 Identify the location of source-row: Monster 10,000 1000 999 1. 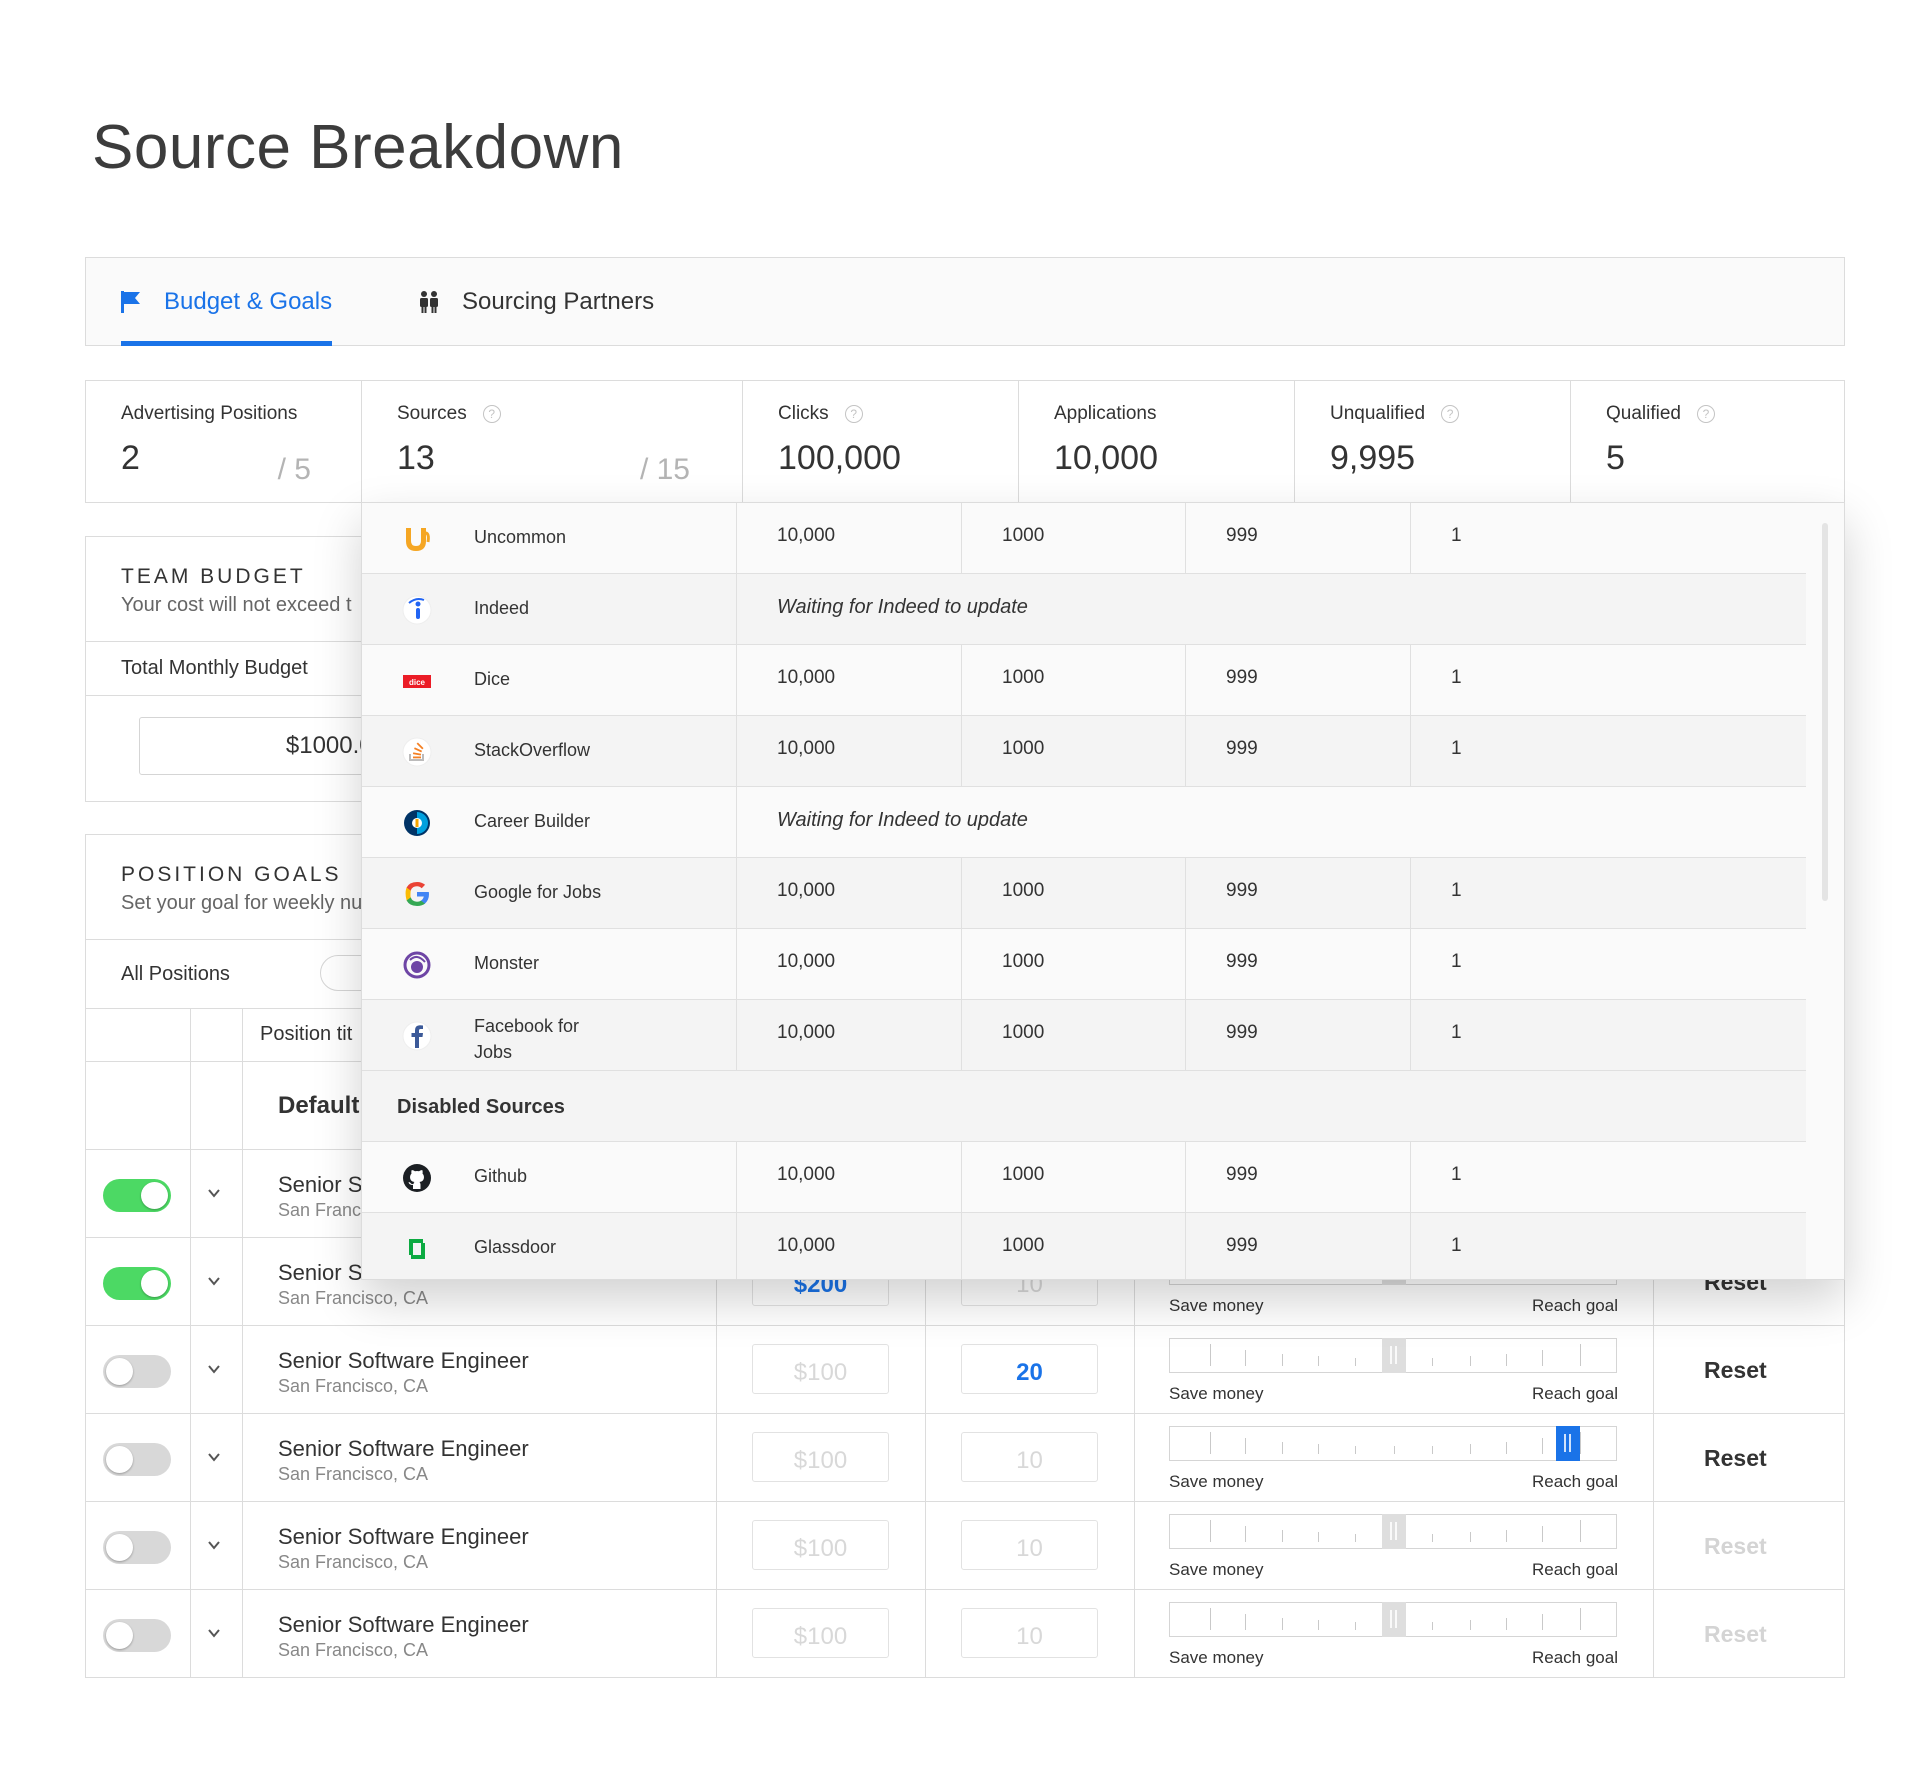
(1084, 964).